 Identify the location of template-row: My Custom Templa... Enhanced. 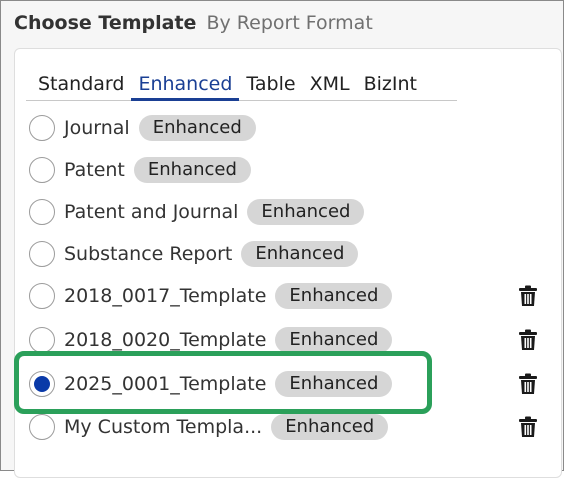
(289, 427).